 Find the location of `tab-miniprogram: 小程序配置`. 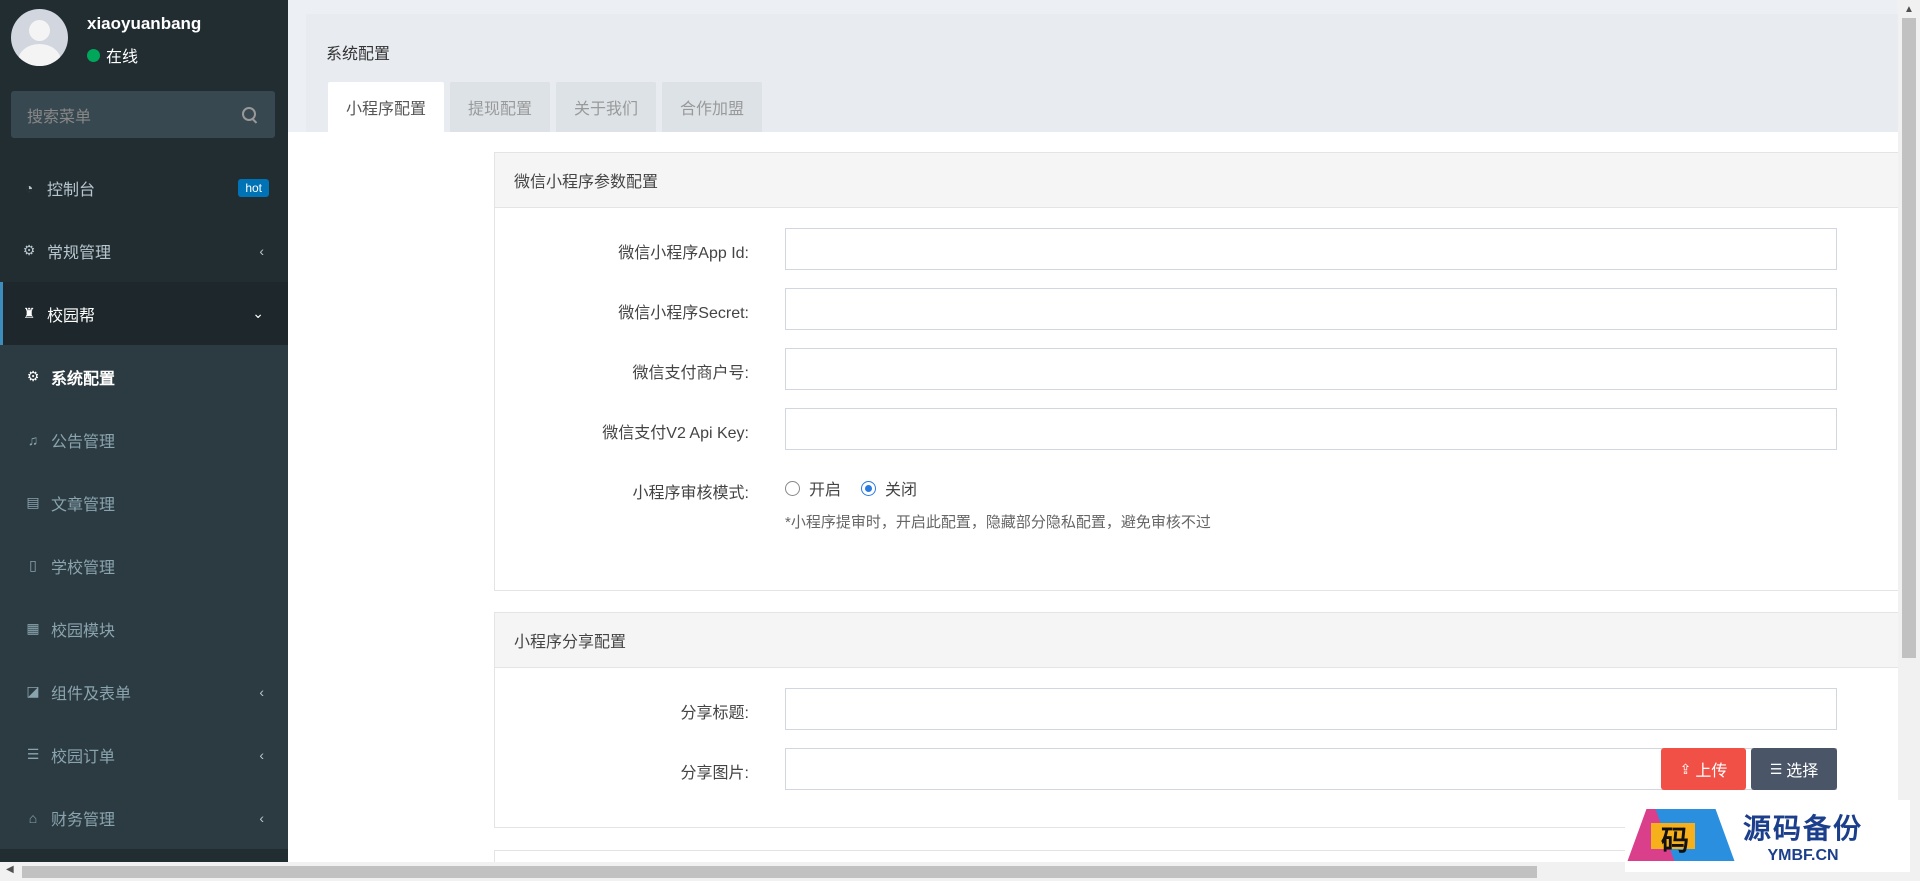

tab-miniprogram: 小程序配置 is located at coordinates (386, 107).